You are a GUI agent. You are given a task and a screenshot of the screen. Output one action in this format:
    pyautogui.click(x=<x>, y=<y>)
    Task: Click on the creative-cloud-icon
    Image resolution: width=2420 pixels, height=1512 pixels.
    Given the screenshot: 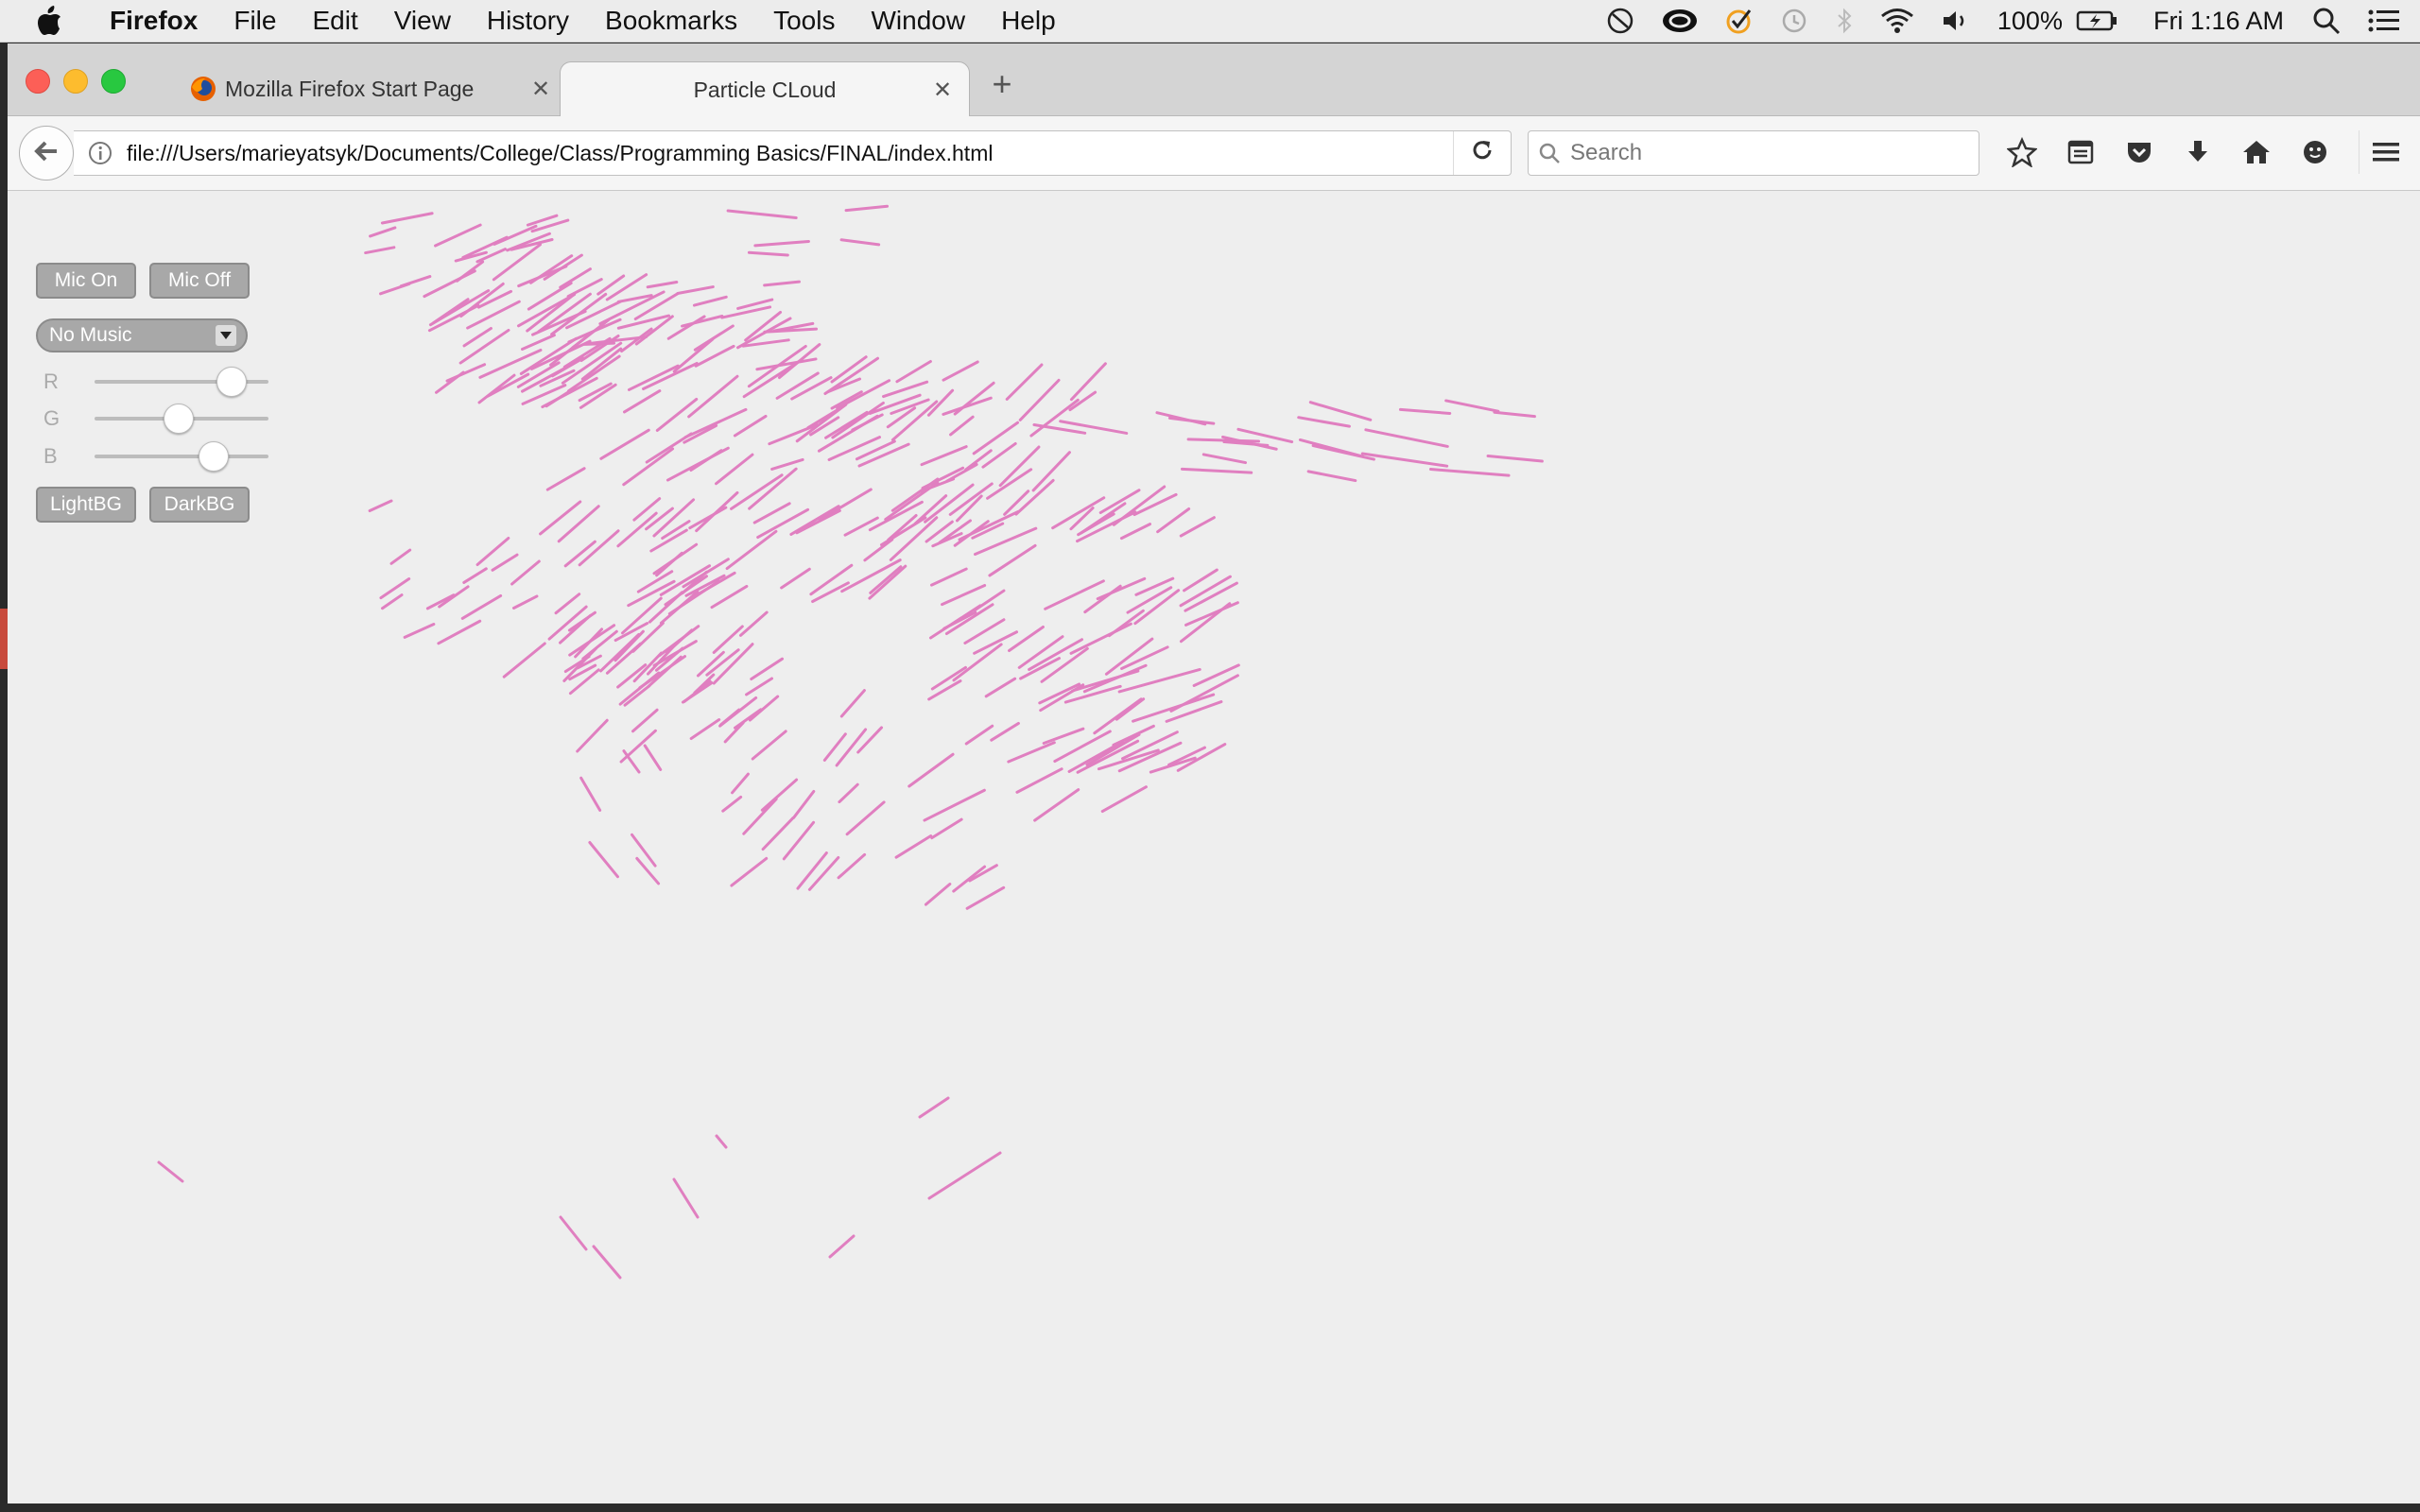 What is the action you would take?
    pyautogui.click(x=1680, y=21)
    